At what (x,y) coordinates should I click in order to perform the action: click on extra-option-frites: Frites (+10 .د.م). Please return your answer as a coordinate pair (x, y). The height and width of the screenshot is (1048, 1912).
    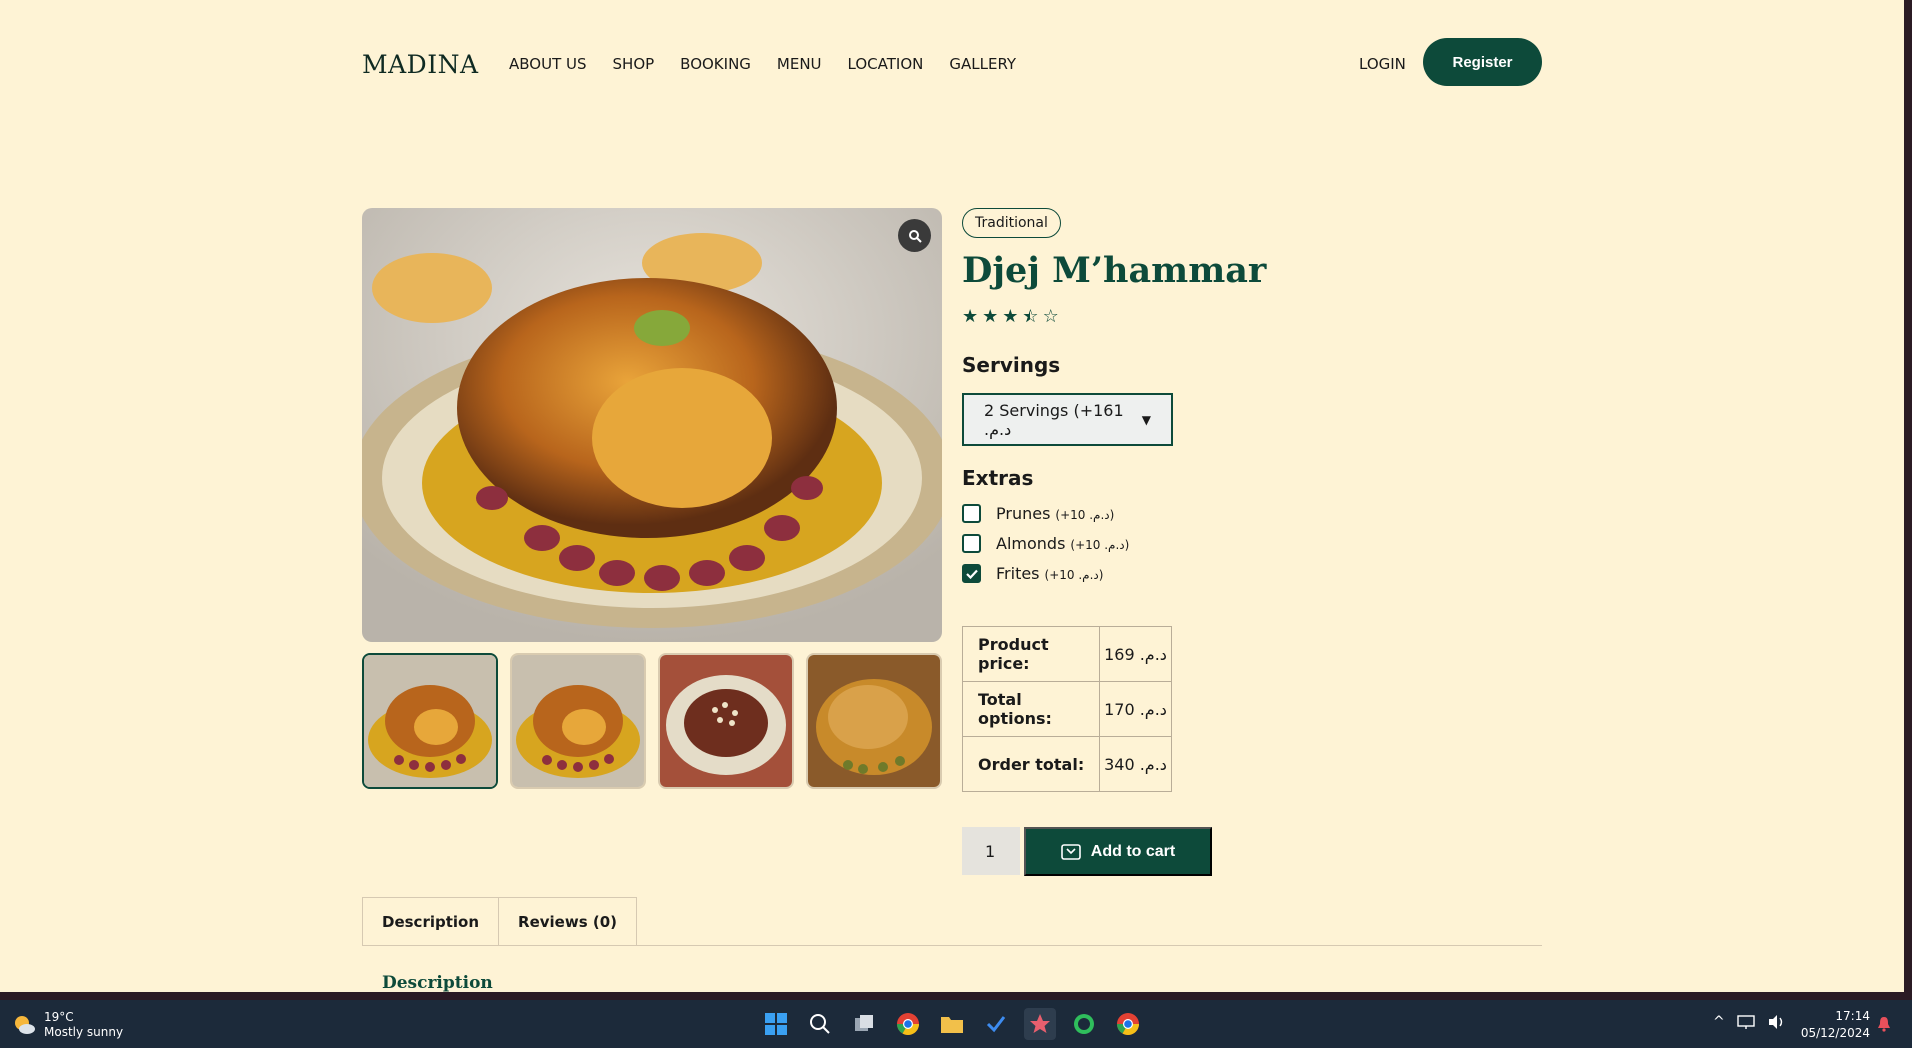
    Looking at the image, I should click on (1032, 573).